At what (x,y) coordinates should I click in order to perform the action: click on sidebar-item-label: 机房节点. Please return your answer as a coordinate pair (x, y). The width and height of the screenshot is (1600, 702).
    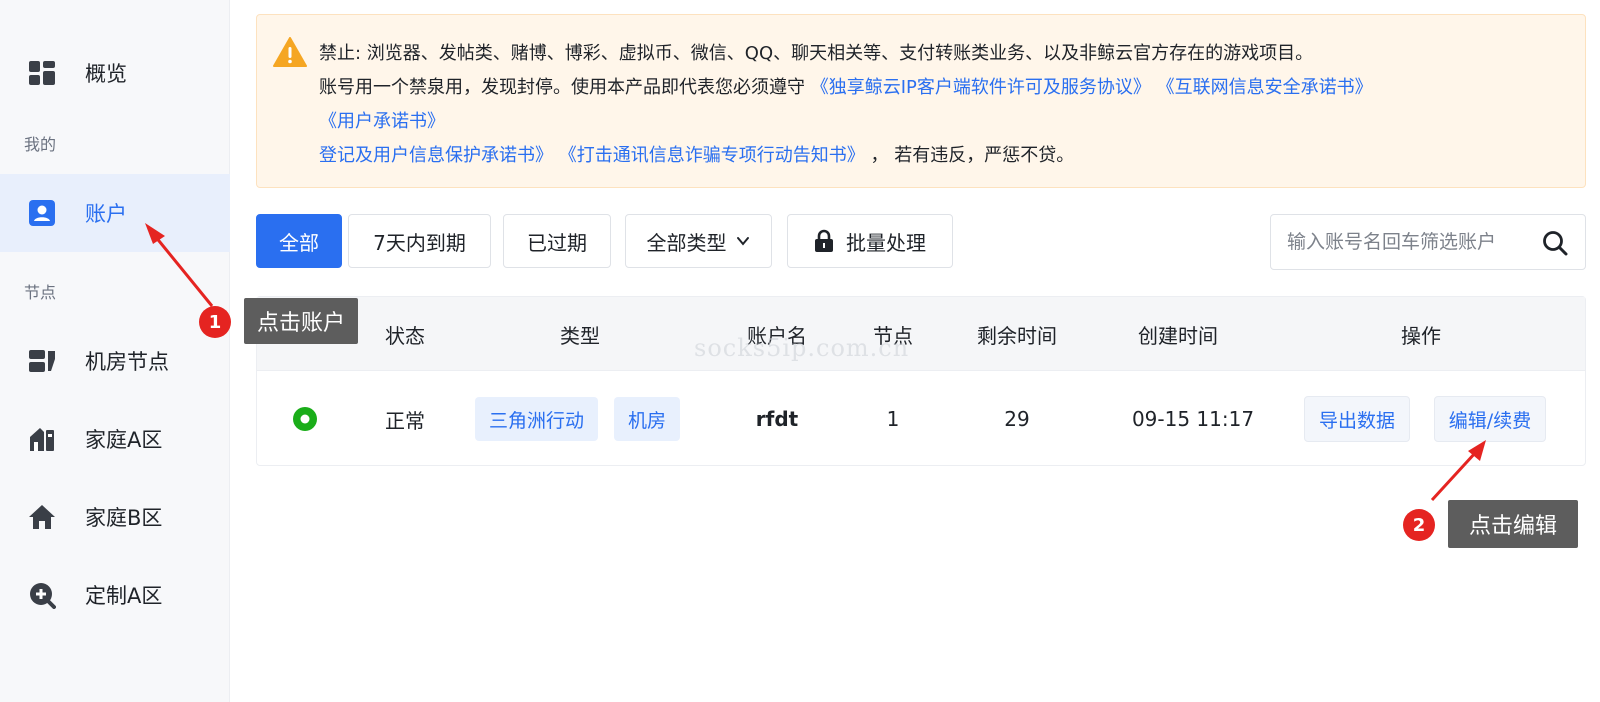
    Looking at the image, I should click on (127, 362).